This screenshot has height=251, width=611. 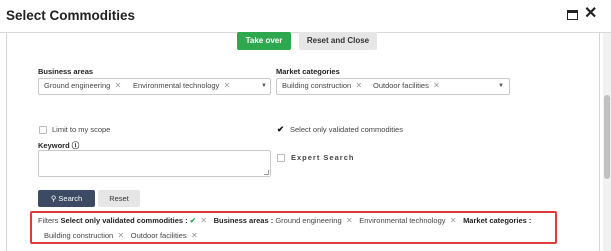 I want to click on resize-handle-icon, so click(x=266, y=172).